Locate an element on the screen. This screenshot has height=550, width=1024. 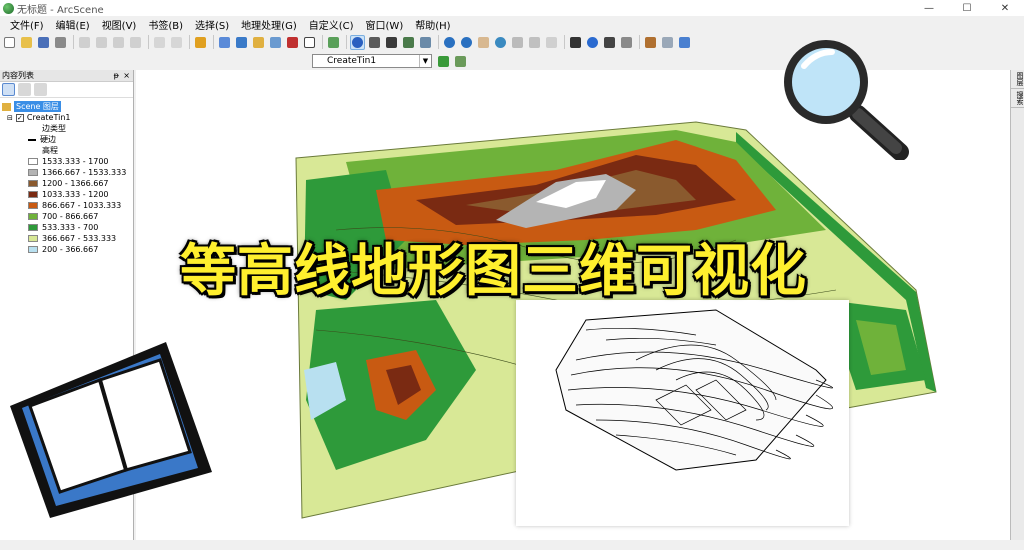
zoom-to-target-button is located at coordinates (408, 42).